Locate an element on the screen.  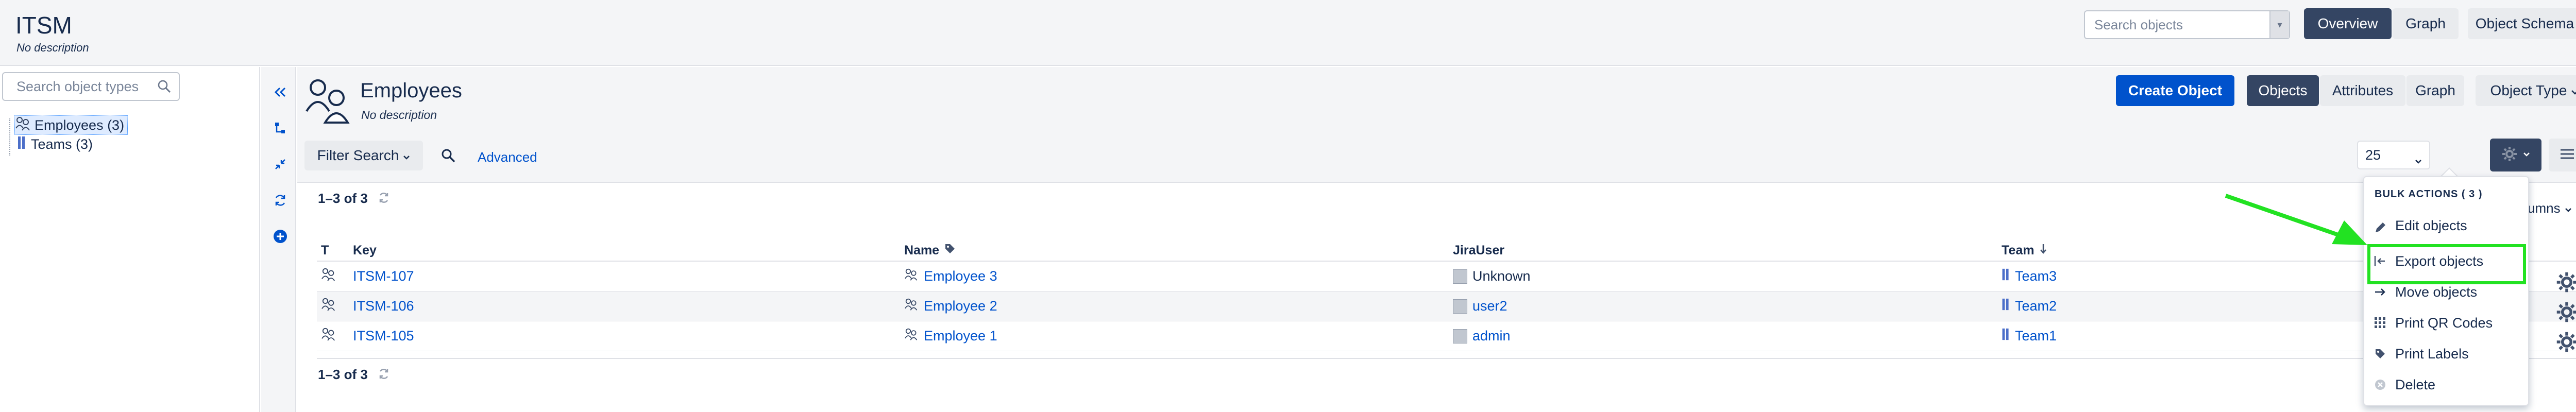
column-header-name: Name is located at coordinates (1174, 252).